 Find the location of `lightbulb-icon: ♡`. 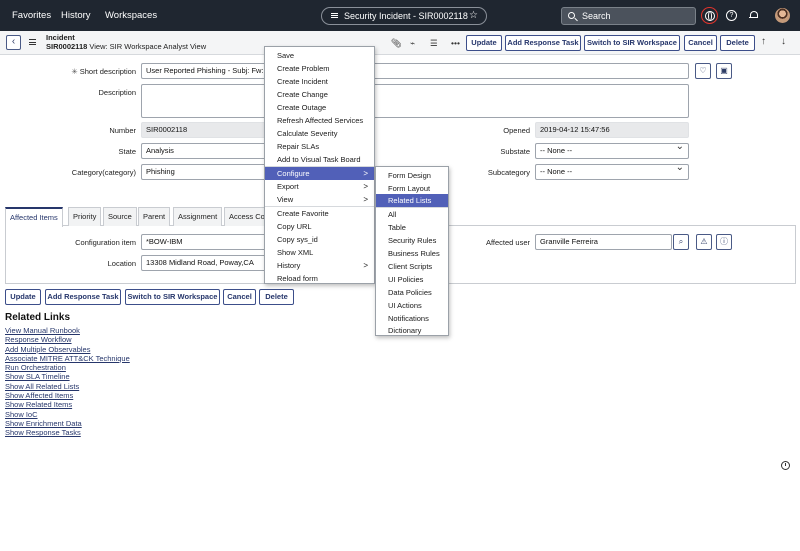

lightbulb-icon: ♡ is located at coordinates (703, 71).